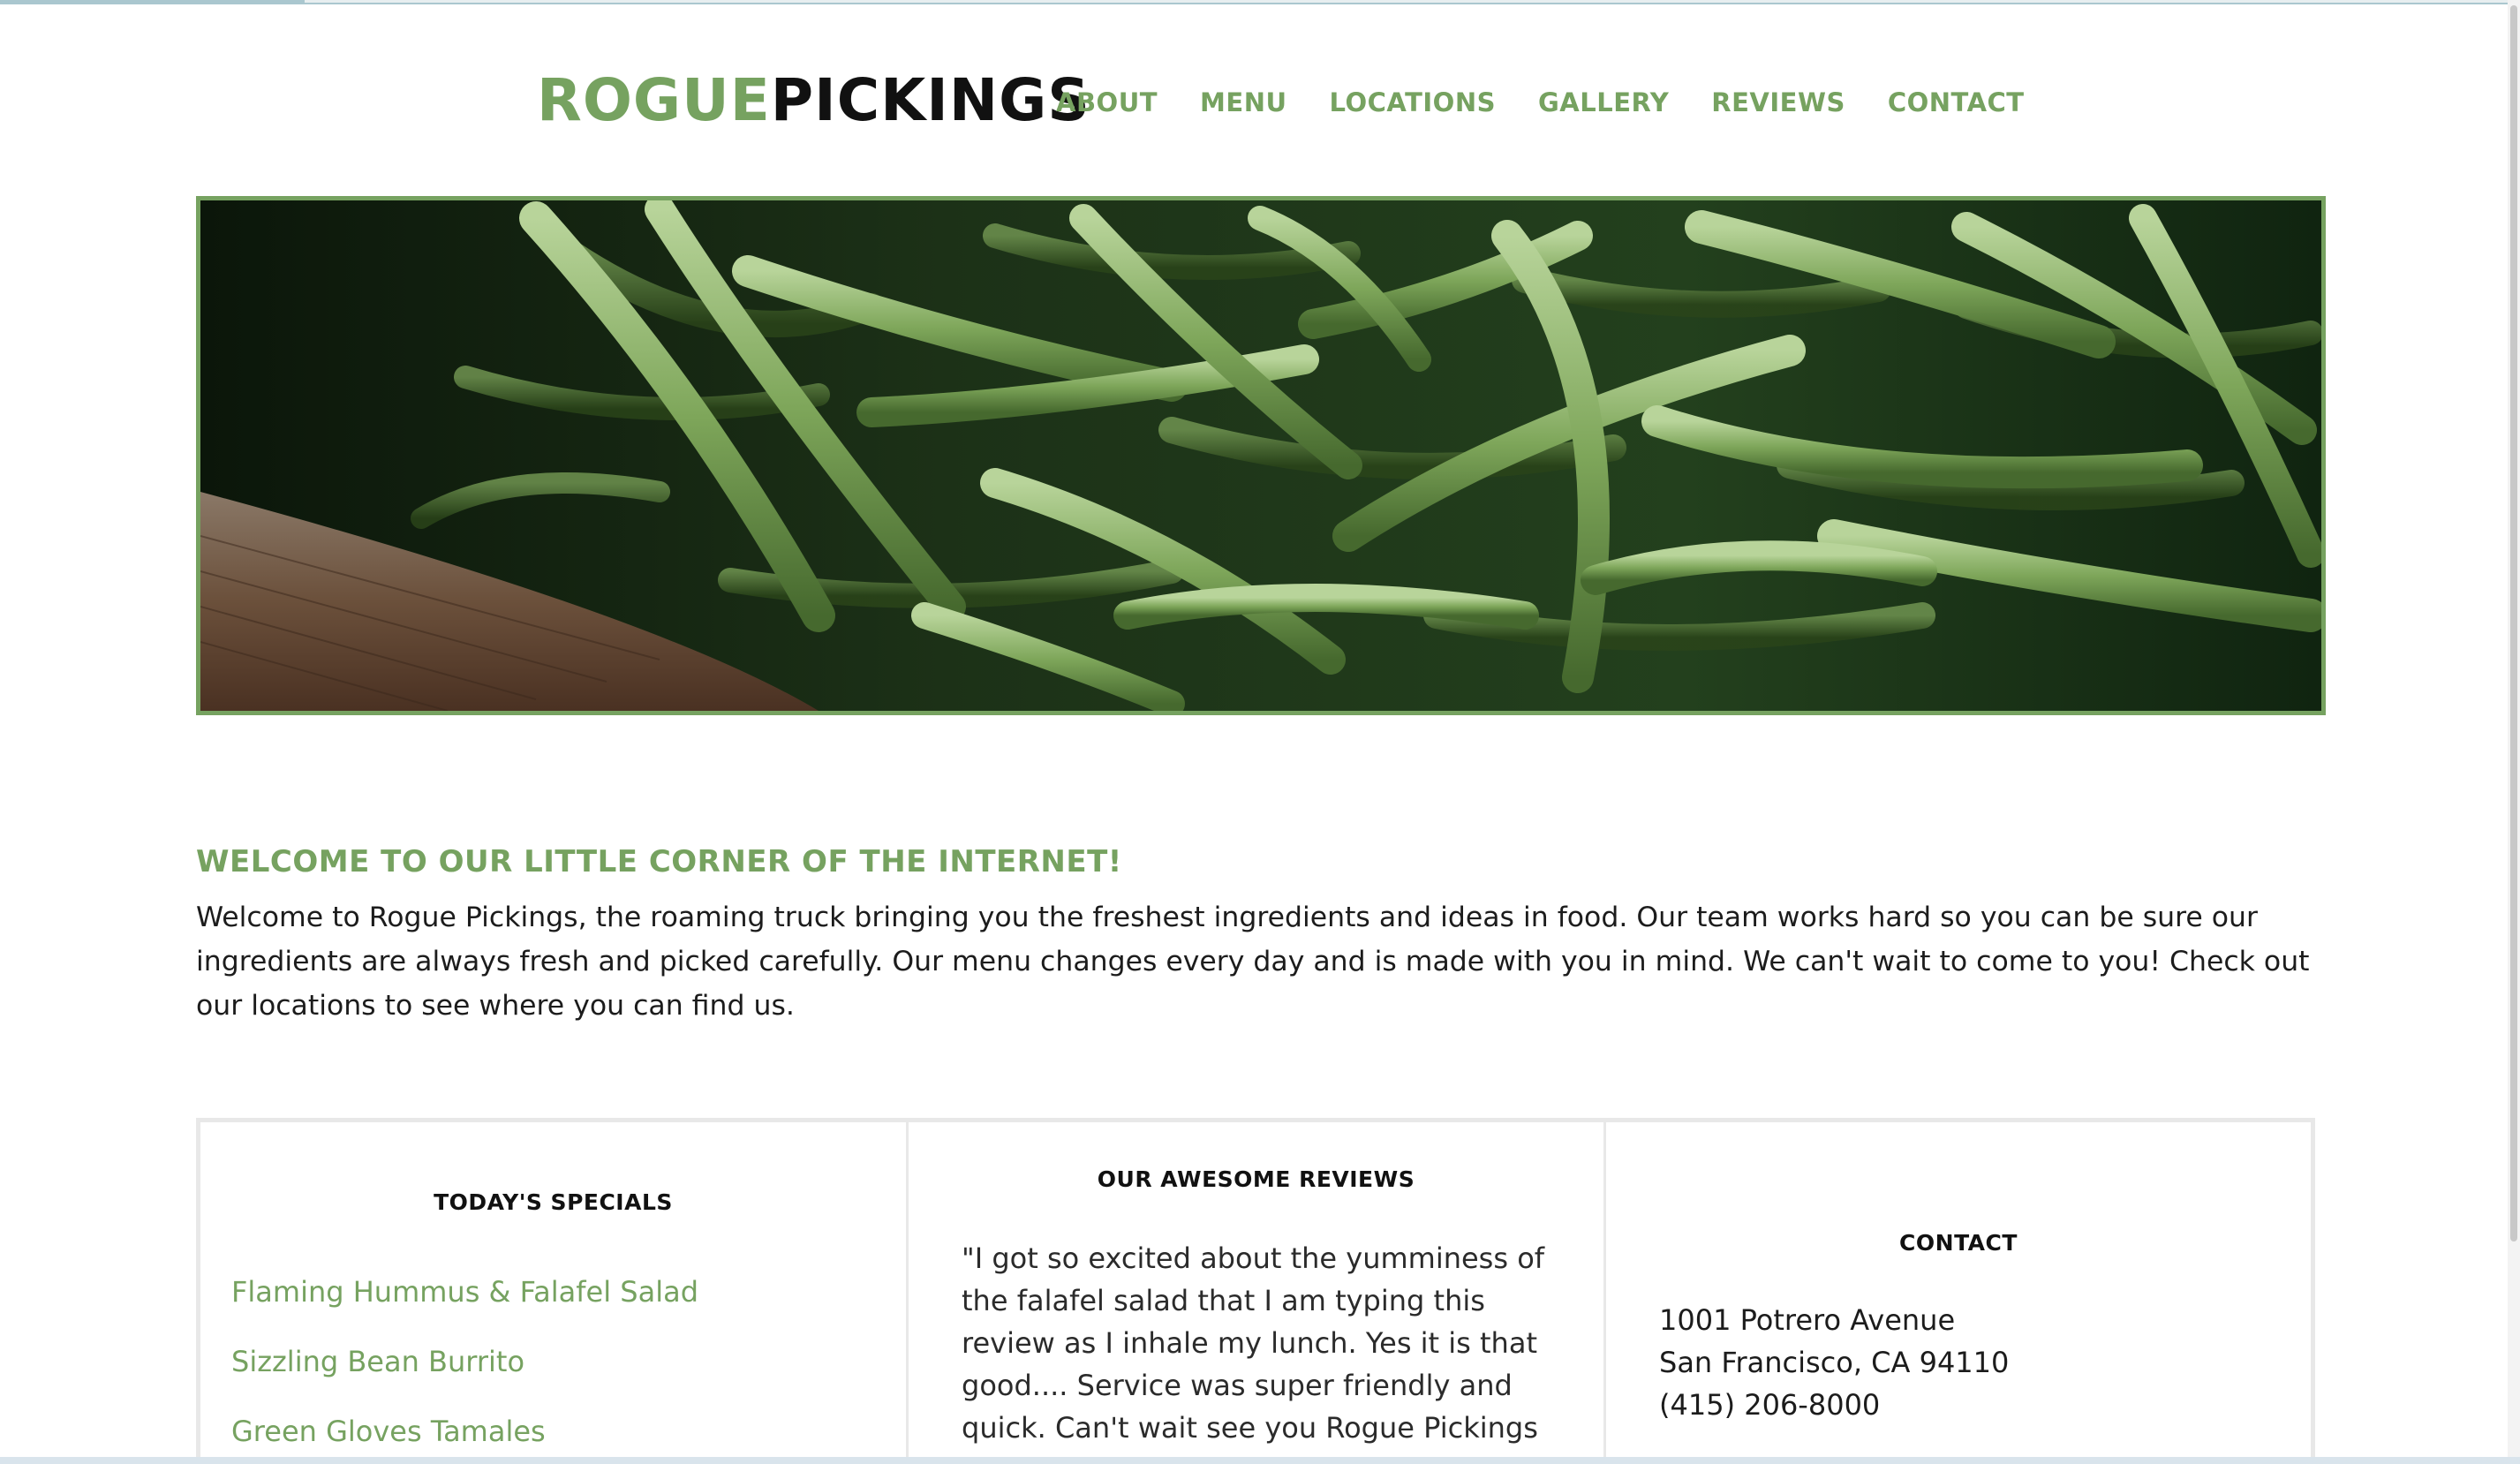 The image size is (2520, 1464). I want to click on phone-number: (415) 206-8000, so click(1834, 1405).